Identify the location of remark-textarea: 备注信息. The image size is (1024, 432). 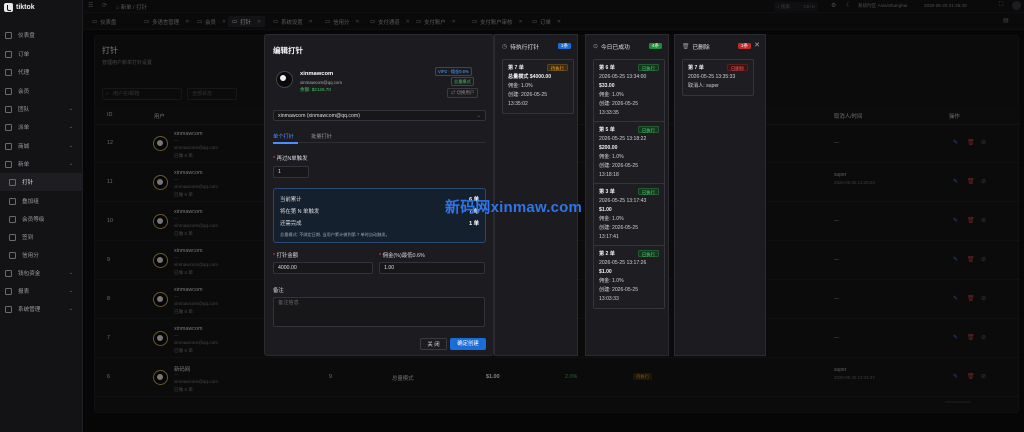
(379, 312).